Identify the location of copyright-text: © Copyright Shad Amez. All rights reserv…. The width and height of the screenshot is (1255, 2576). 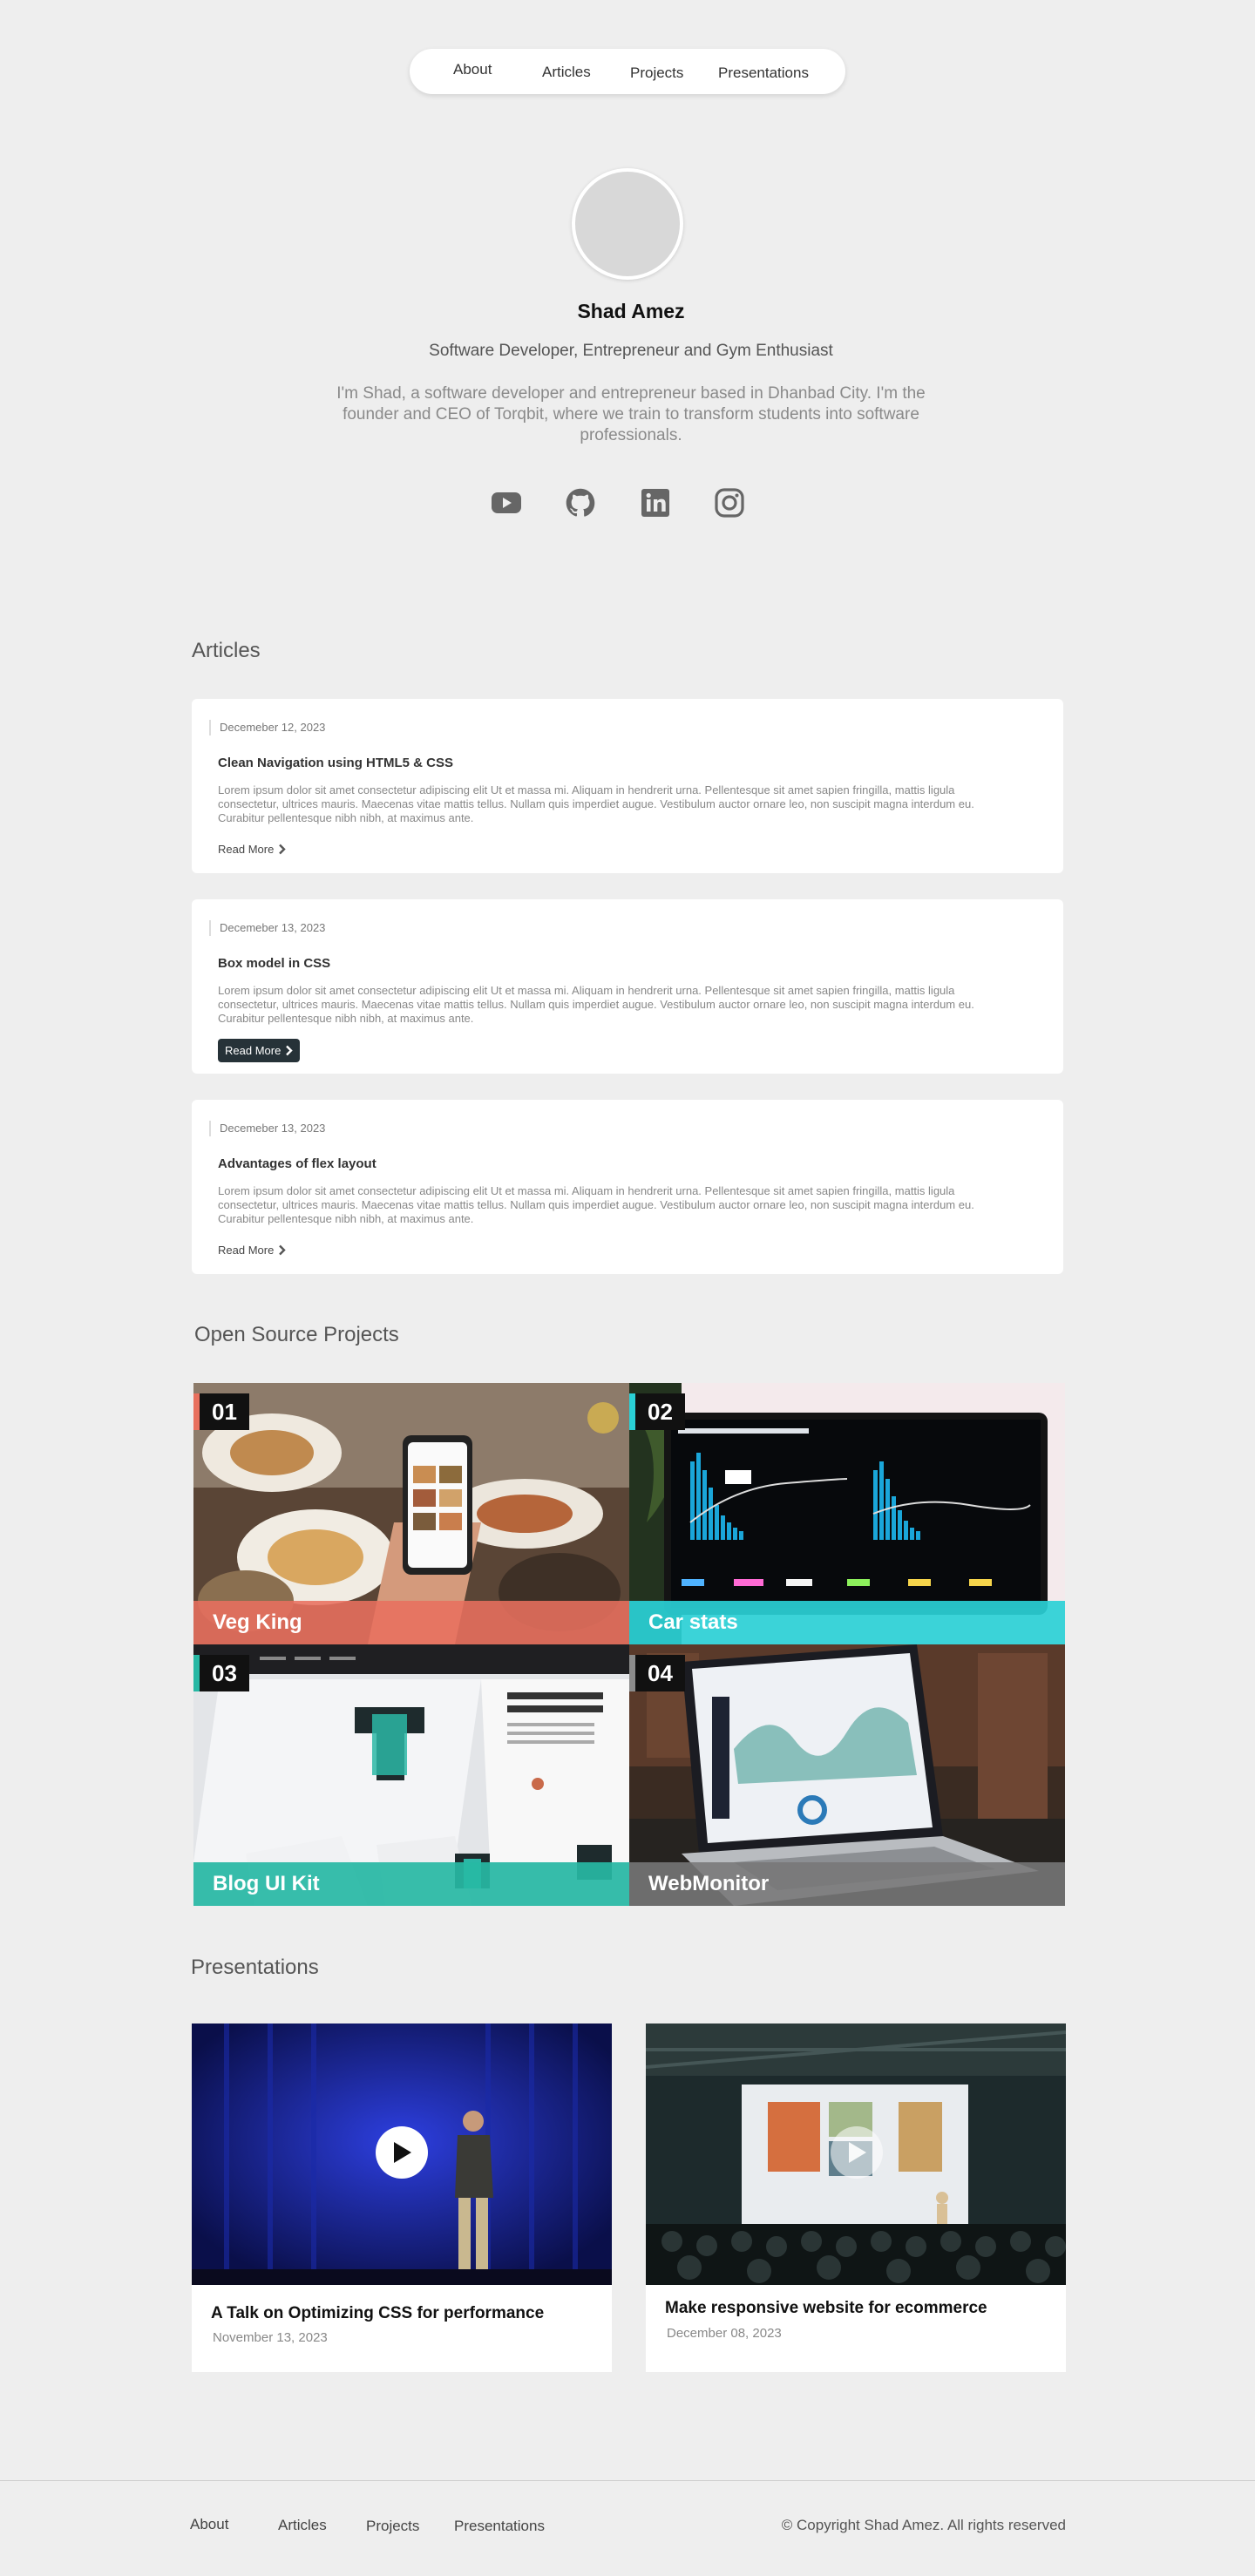
(924, 2525).